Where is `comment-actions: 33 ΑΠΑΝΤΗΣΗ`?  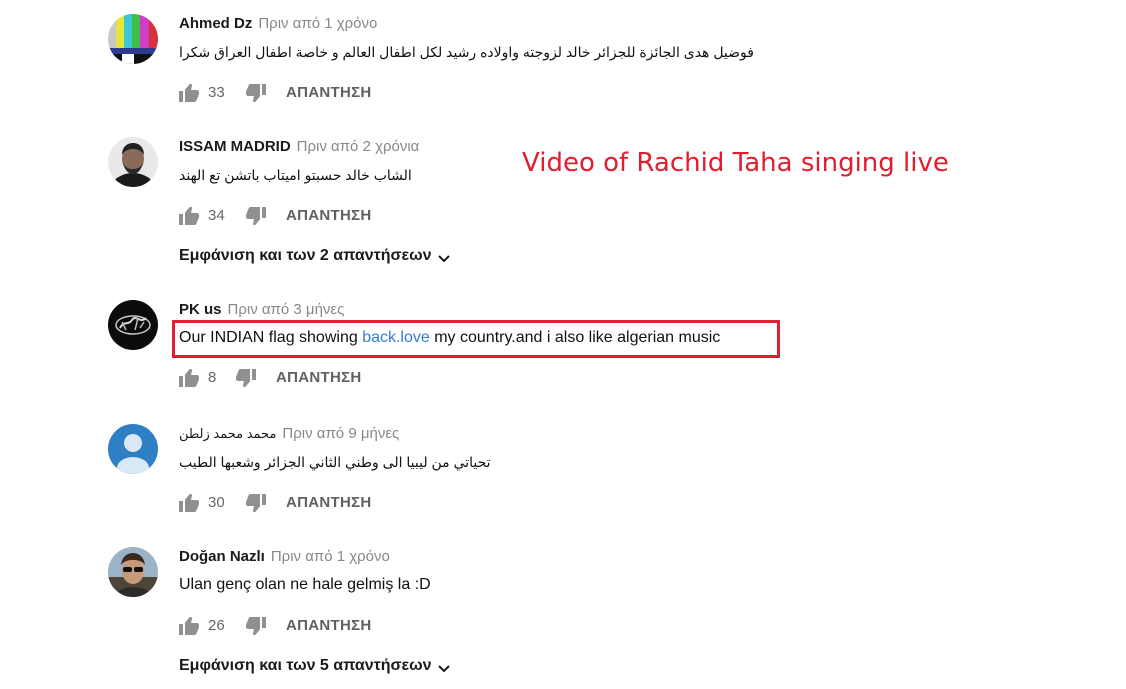 comment-actions: 33 ΑΠΑΝΤΗΣΗ is located at coordinates (275, 93).